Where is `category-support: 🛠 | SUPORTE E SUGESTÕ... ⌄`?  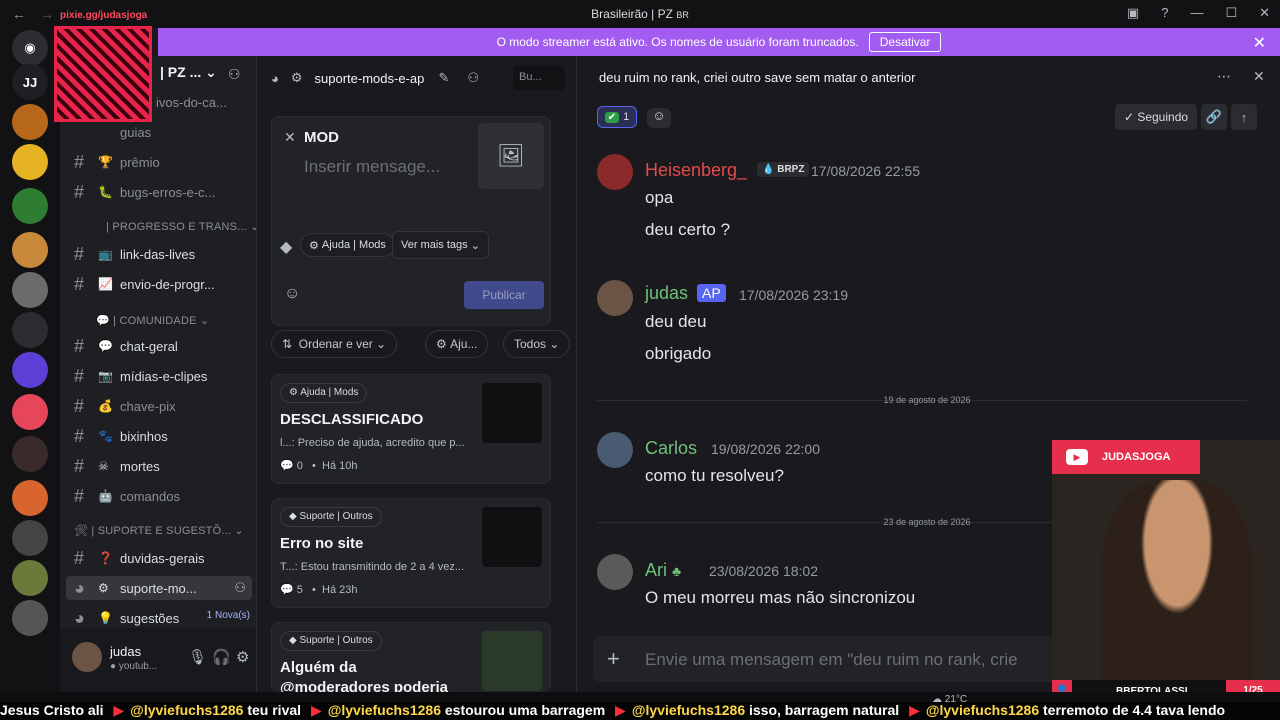 category-support: 🛠 | SUPORTE E SUGESTÕ... ⌄ is located at coordinates (159, 530).